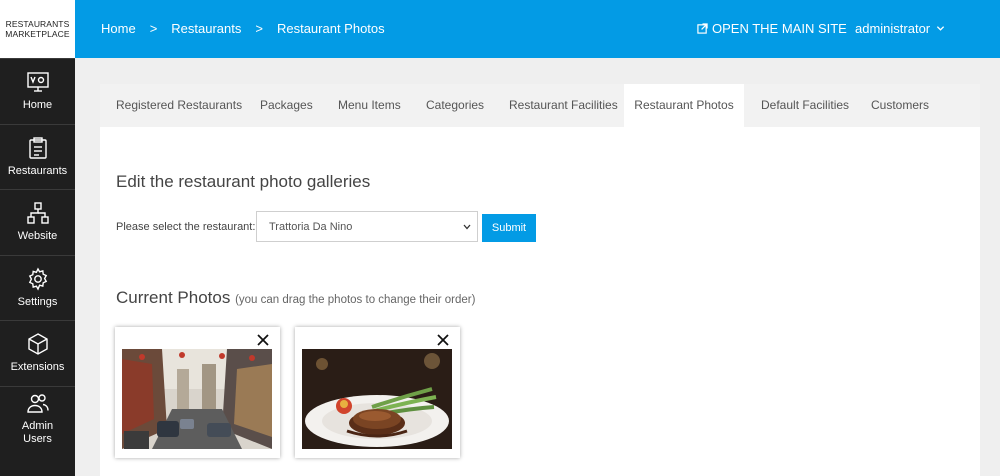 The height and width of the screenshot is (476, 1000). Describe the element at coordinates (37, 367) in the screenshot. I see `sidebar-item-label: Extensions` at that location.